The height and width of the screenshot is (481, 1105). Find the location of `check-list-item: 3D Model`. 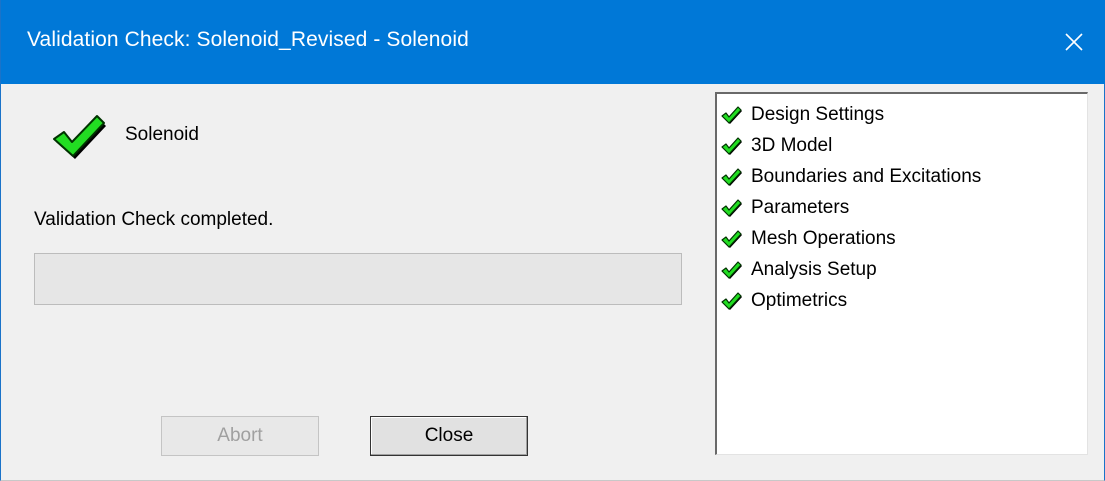

check-list-item: 3D Model is located at coordinates (902, 145).